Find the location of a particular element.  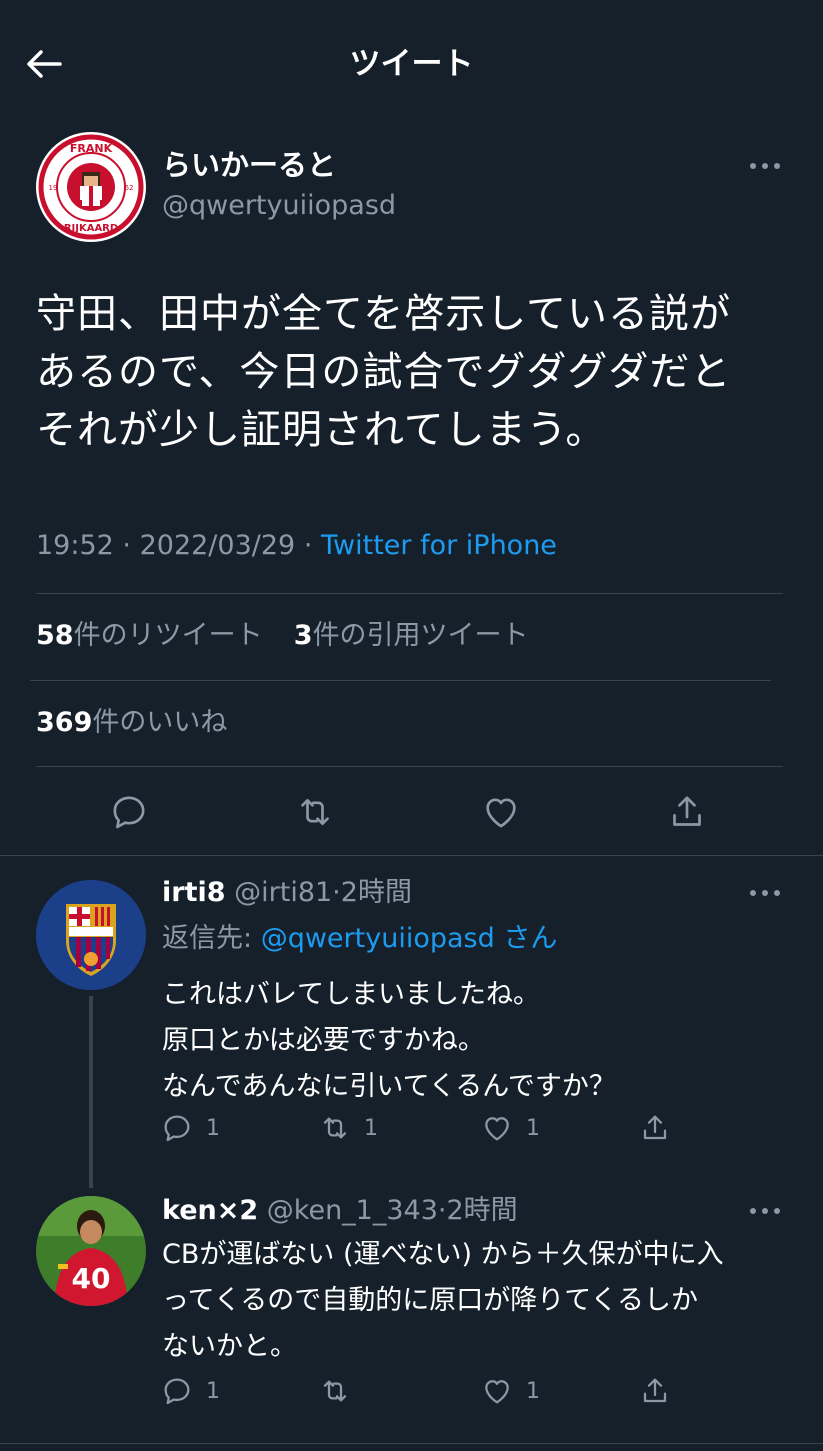

quotes-link: 3件の引用ツイート is located at coordinates (411, 635).